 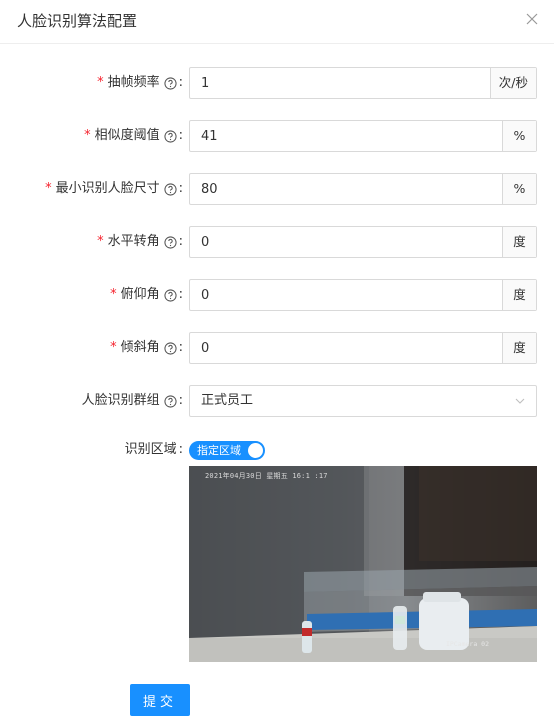 I want to click on row-region: 识别区域 : 指定区域, so click(x=277, y=450).